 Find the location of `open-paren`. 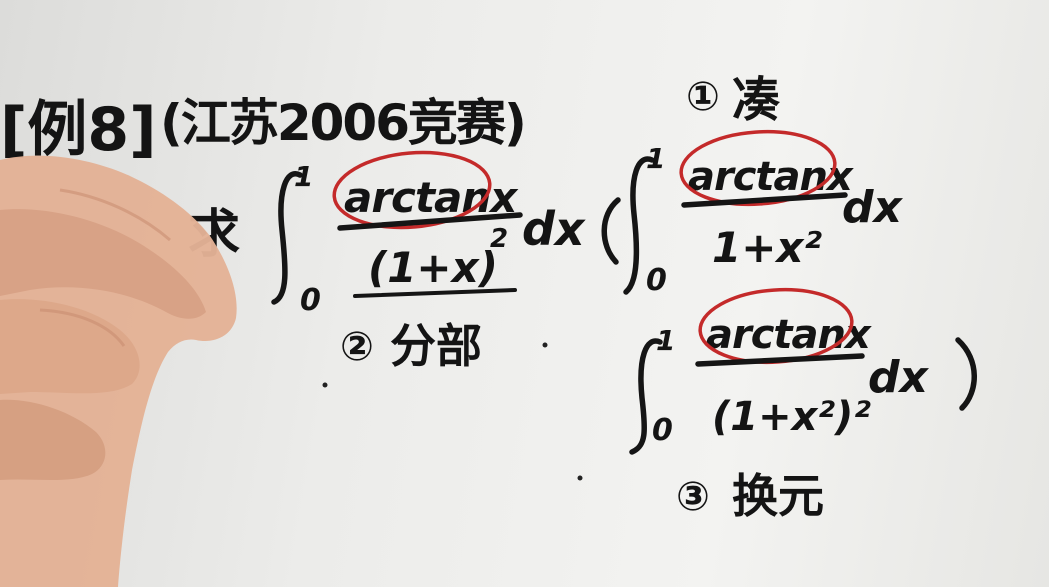

open-paren is located at coordinates (611, 231).